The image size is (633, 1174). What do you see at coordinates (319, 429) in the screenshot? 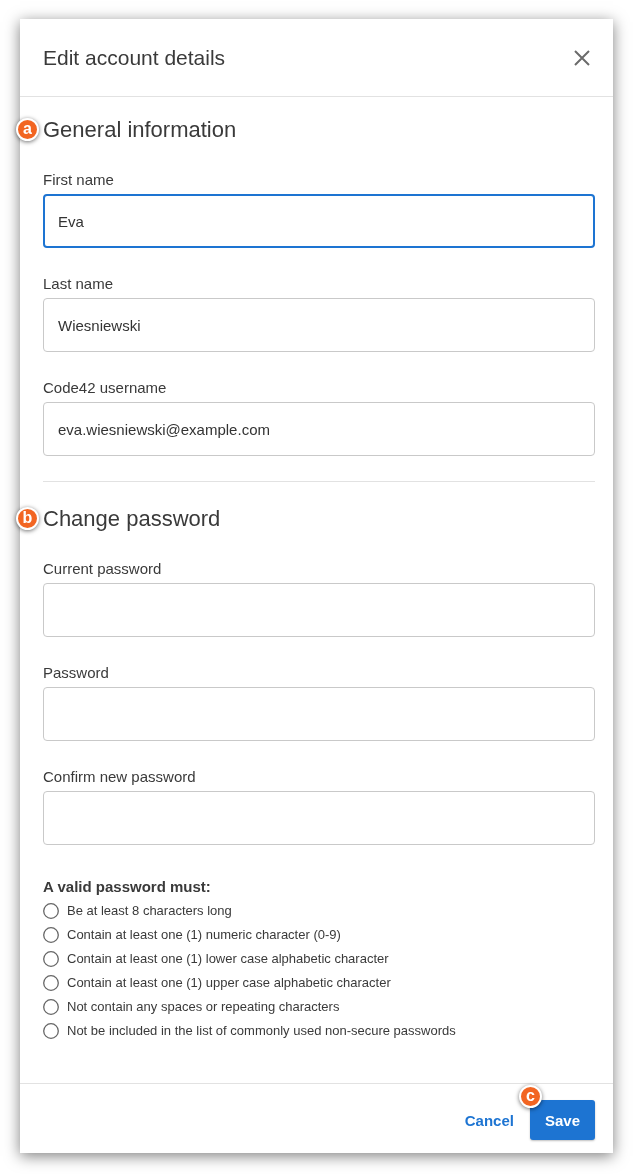
I see `input-field: eva.wiesniewski@example.com` at bounding box center [319, 429].